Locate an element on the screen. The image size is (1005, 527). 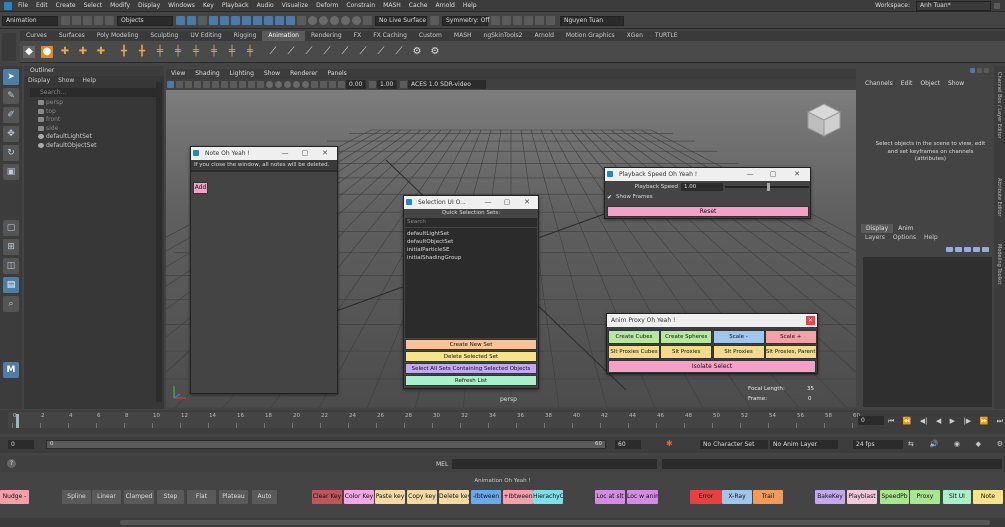
current-frame-marker is located at coordinates (17, 421).